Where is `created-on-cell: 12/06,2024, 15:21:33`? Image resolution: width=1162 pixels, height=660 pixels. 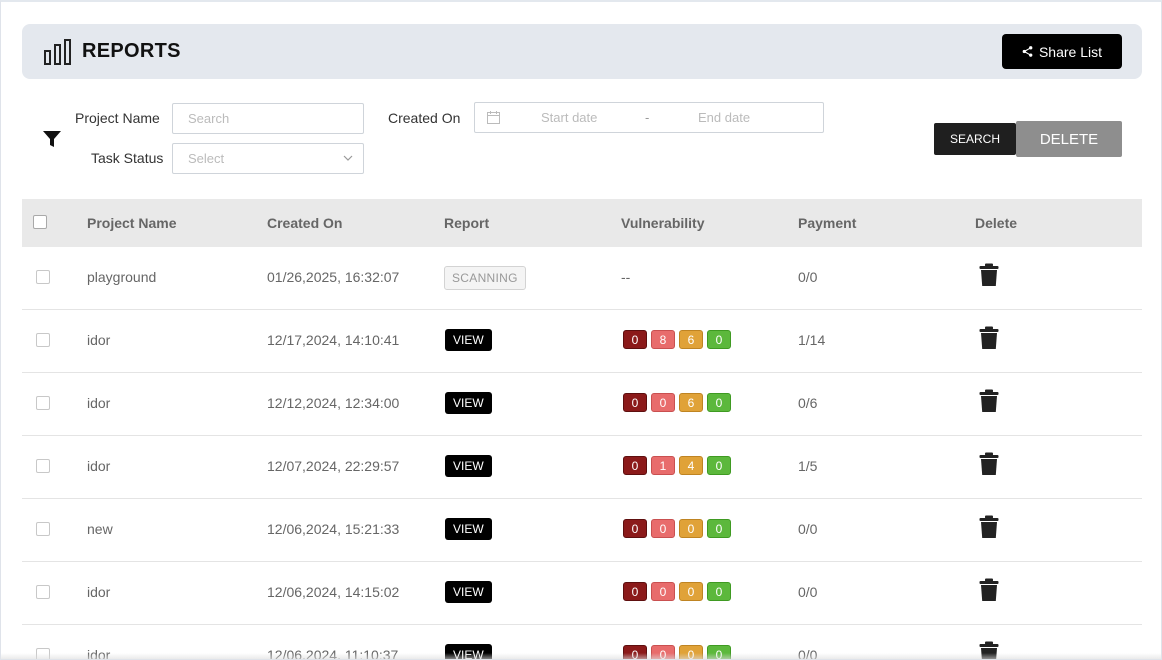
created-on-cell: 12/06,2024, 15:21:33 is located at coordinates (333, 529).